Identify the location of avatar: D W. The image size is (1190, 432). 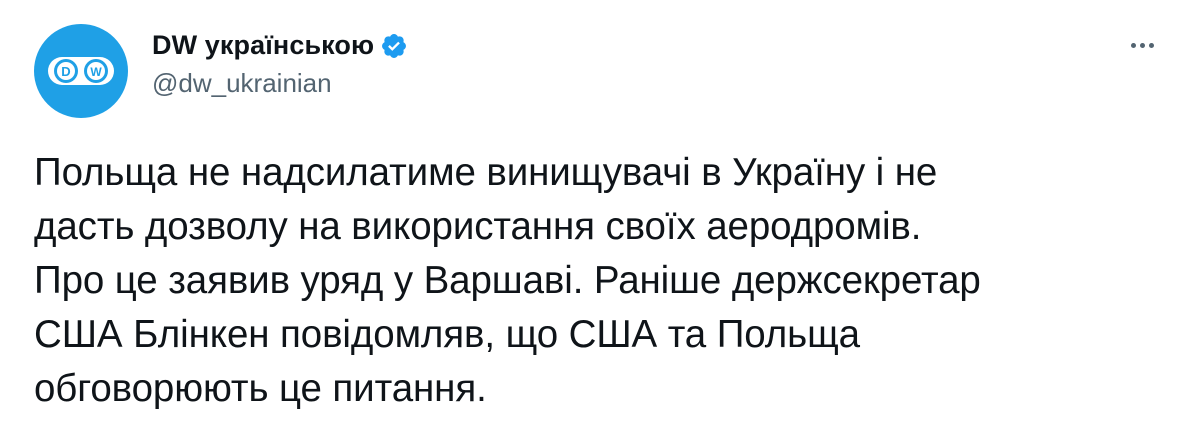
(81, 71).